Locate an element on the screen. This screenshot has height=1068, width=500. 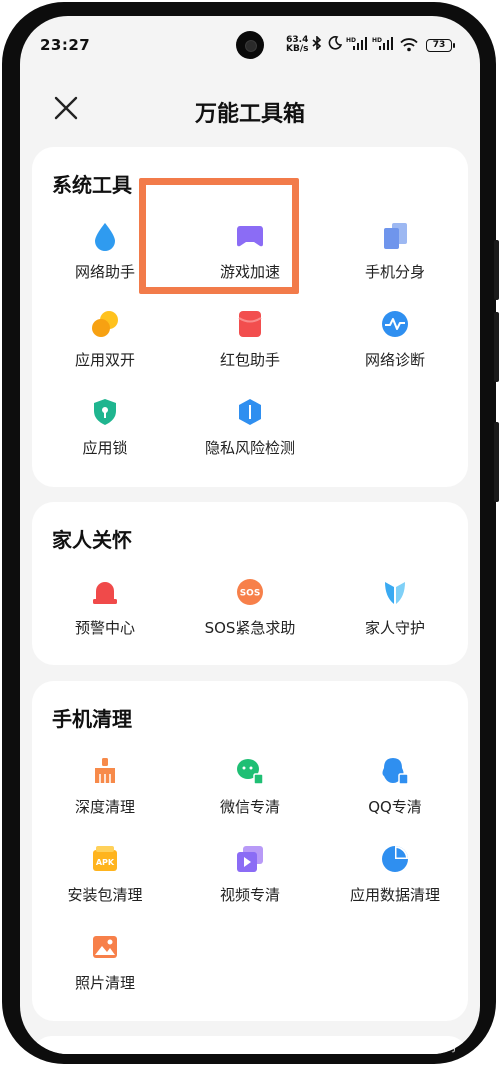
dual-phone-icon is located at coordinates (395, 236).